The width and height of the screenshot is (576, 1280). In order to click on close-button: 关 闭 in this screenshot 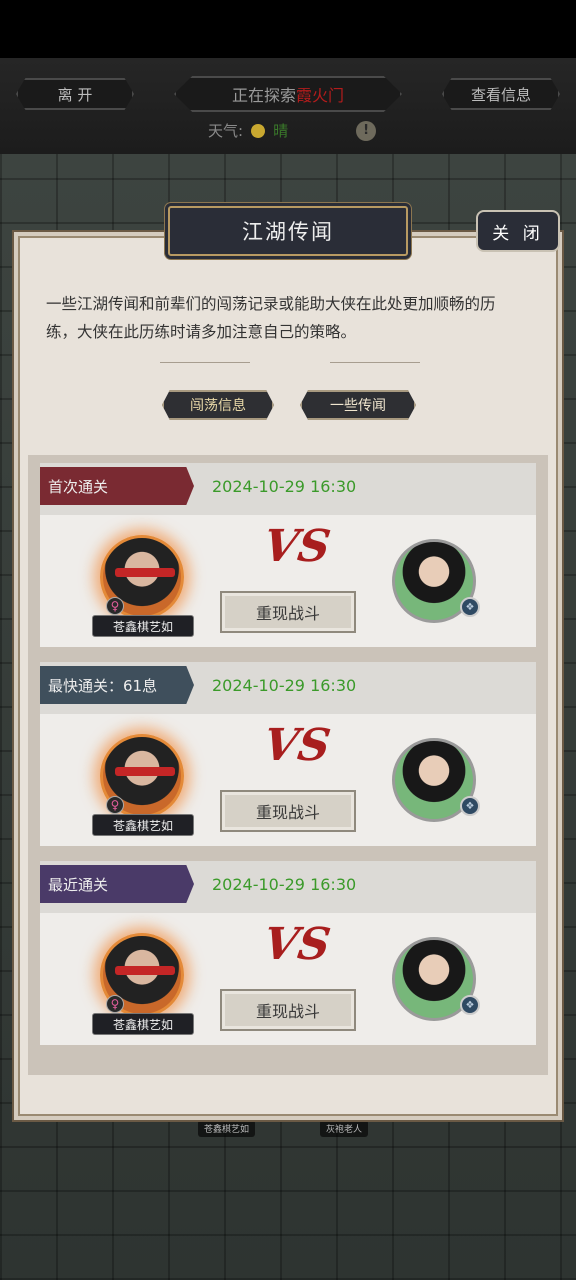, I will do `click(518, 231)`.